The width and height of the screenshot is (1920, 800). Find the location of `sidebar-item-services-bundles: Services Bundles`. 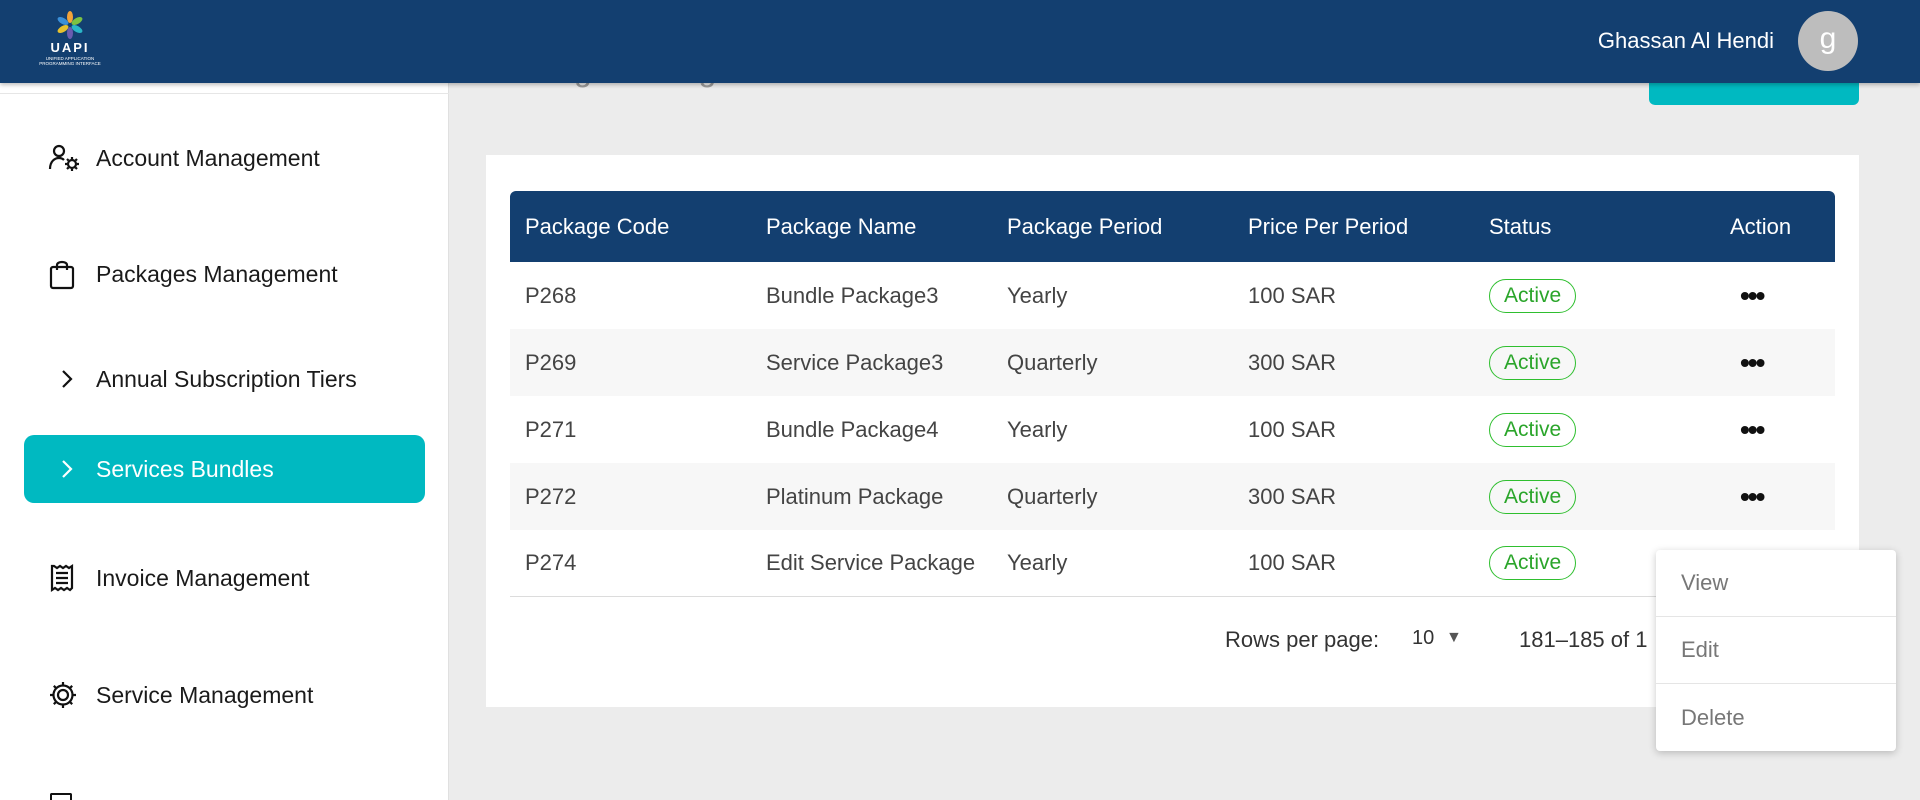

sidebar-item-services-bundles: Services Bundles is located at coordinates (224, 469).